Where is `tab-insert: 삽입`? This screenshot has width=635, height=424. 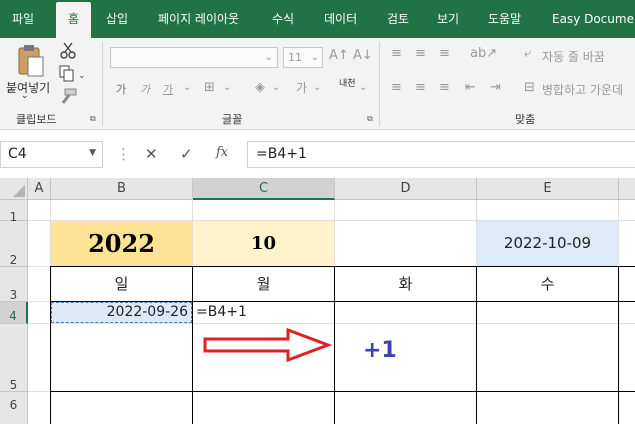
tab-insert: 삽입 is located at coordinates (117, 19).